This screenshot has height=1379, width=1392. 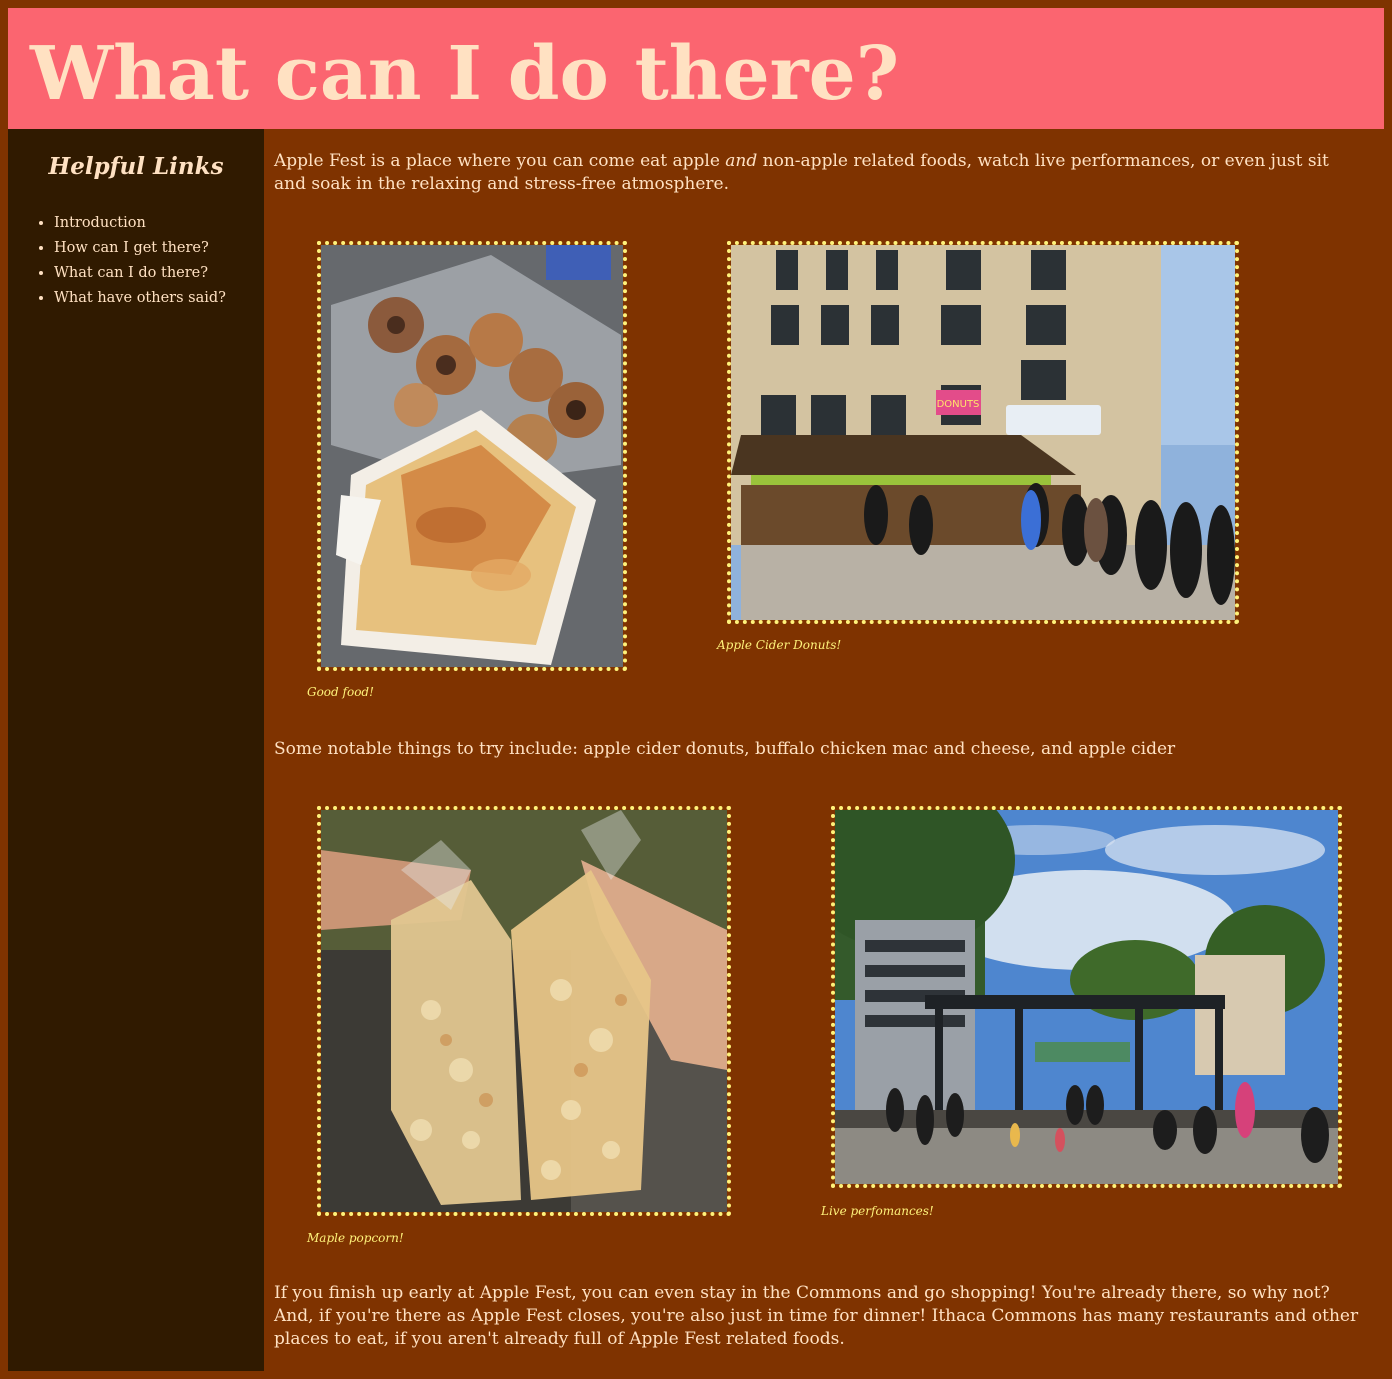 I want to click on performance-photo-image, so click(x=1086, y=997).